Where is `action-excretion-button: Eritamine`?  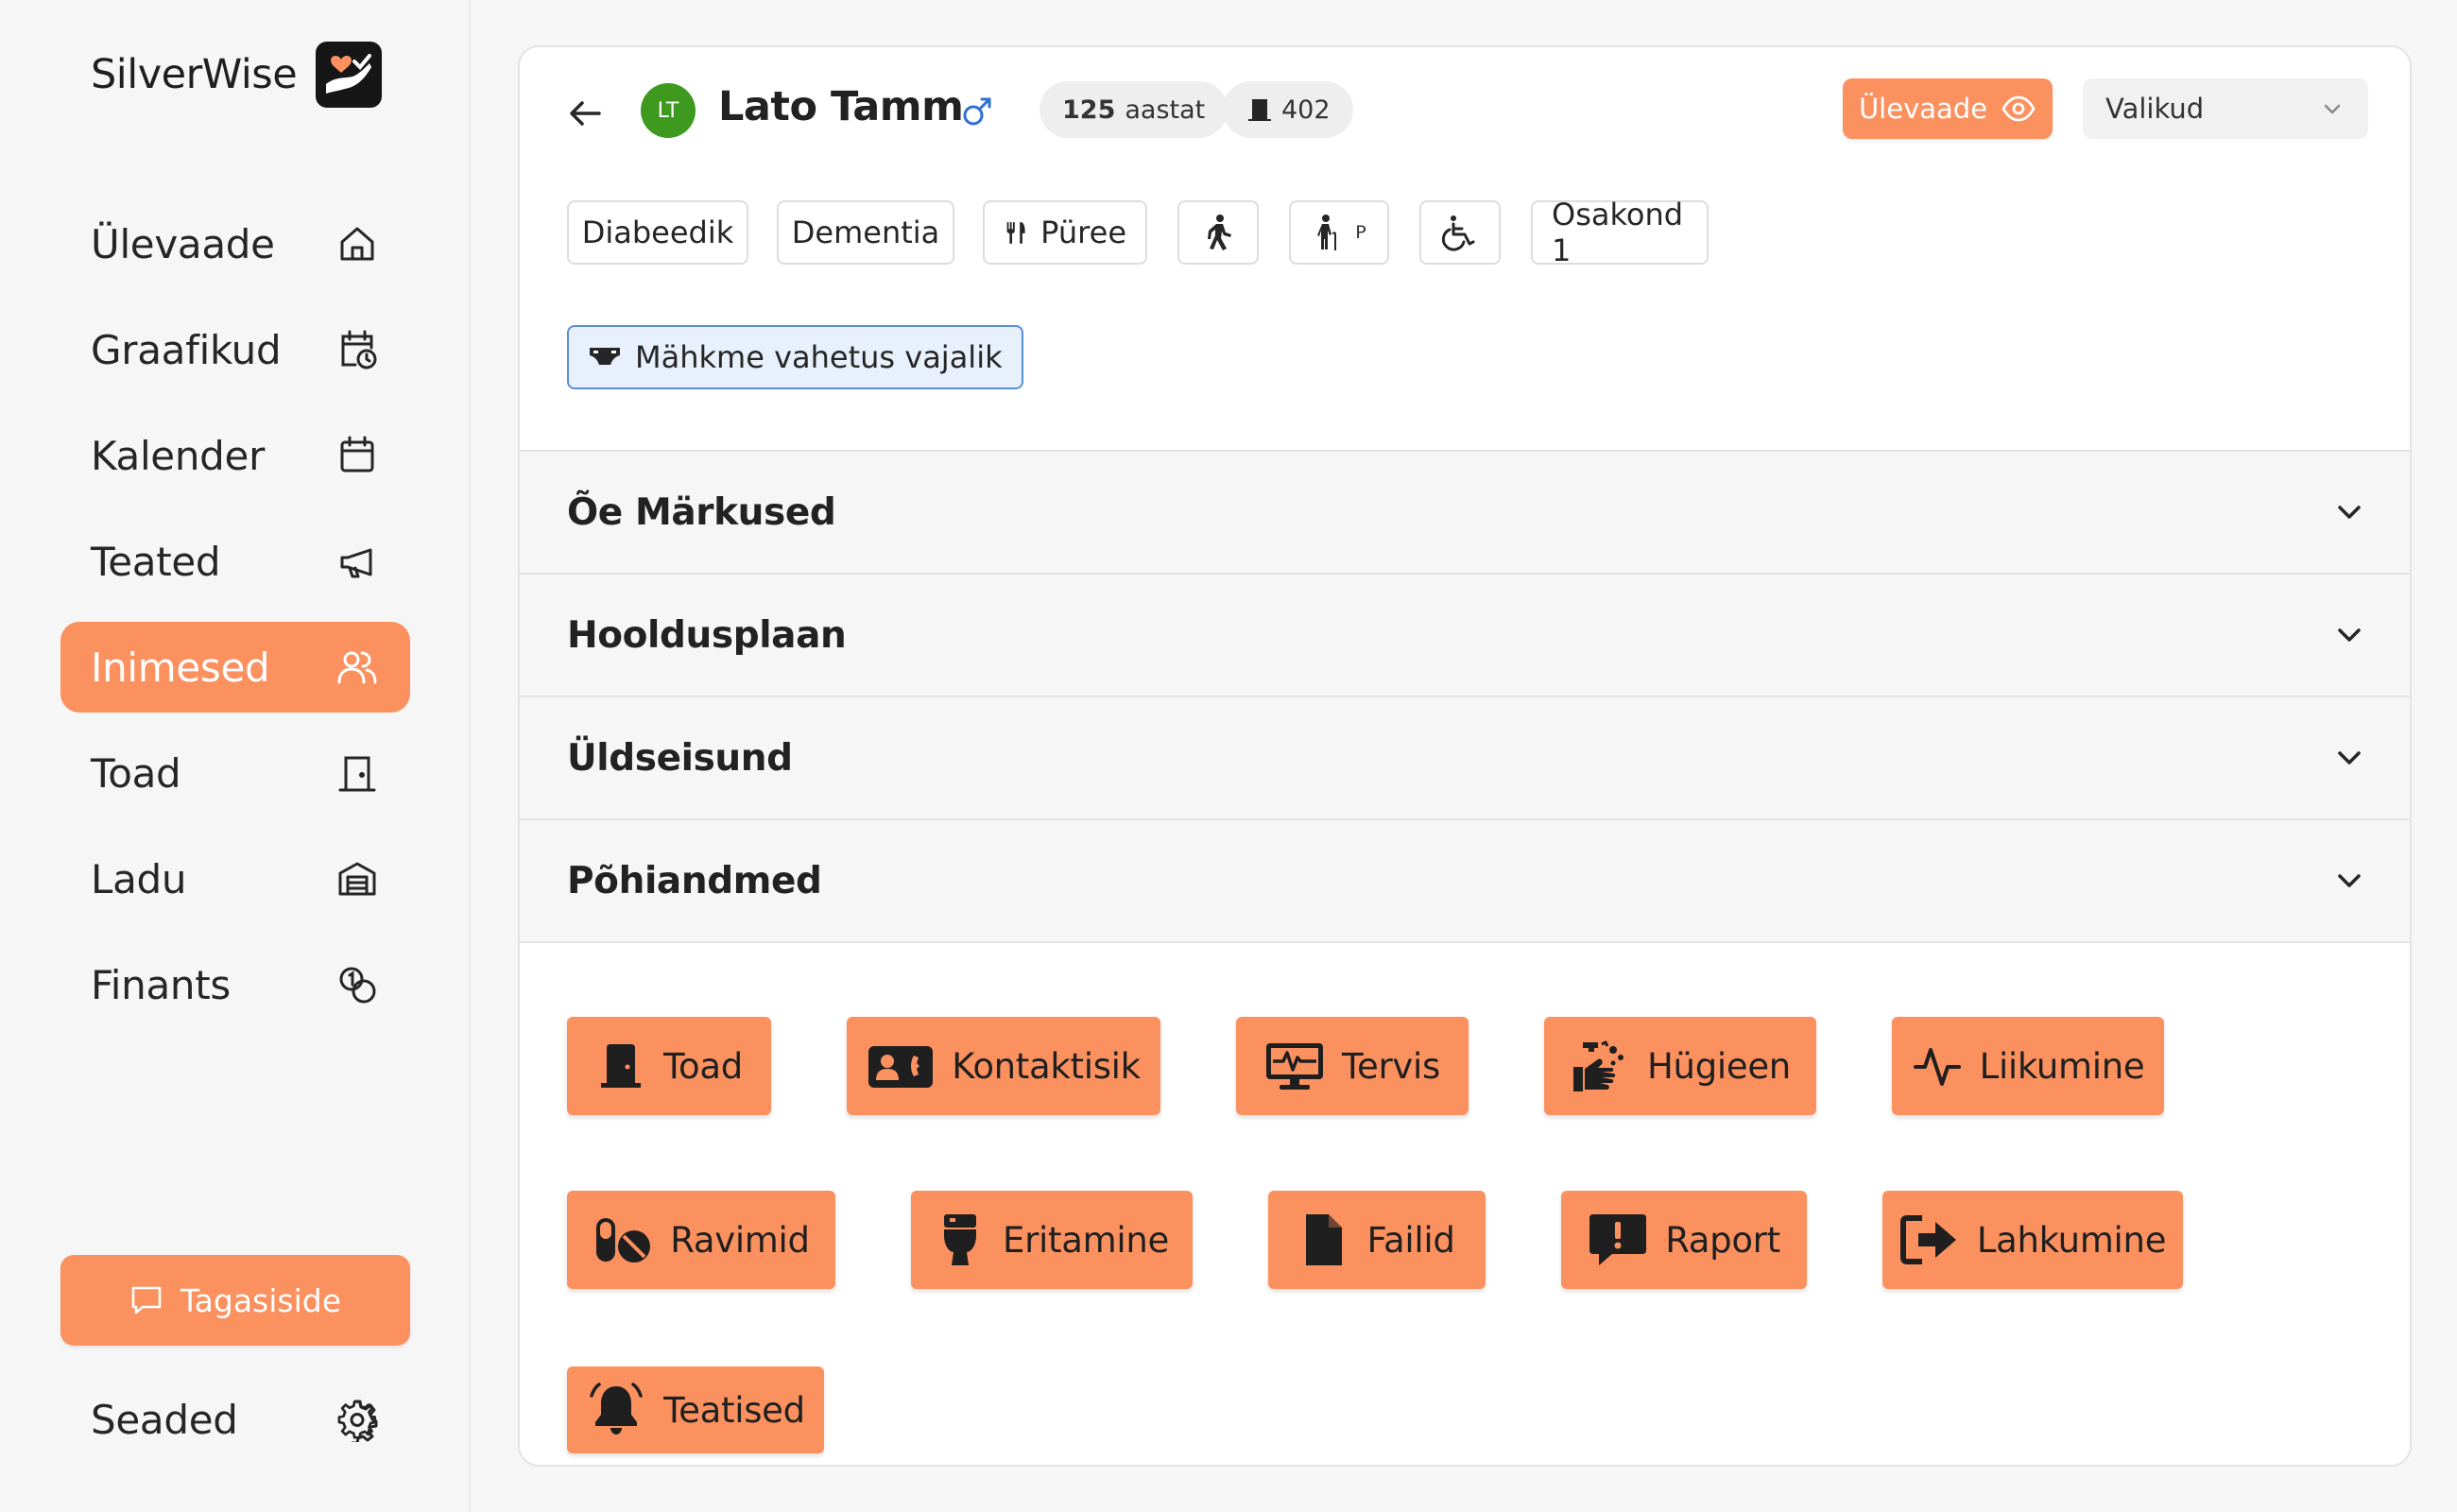 action-excretion-button: Eritamine is located at coordinates (1052, 1240).